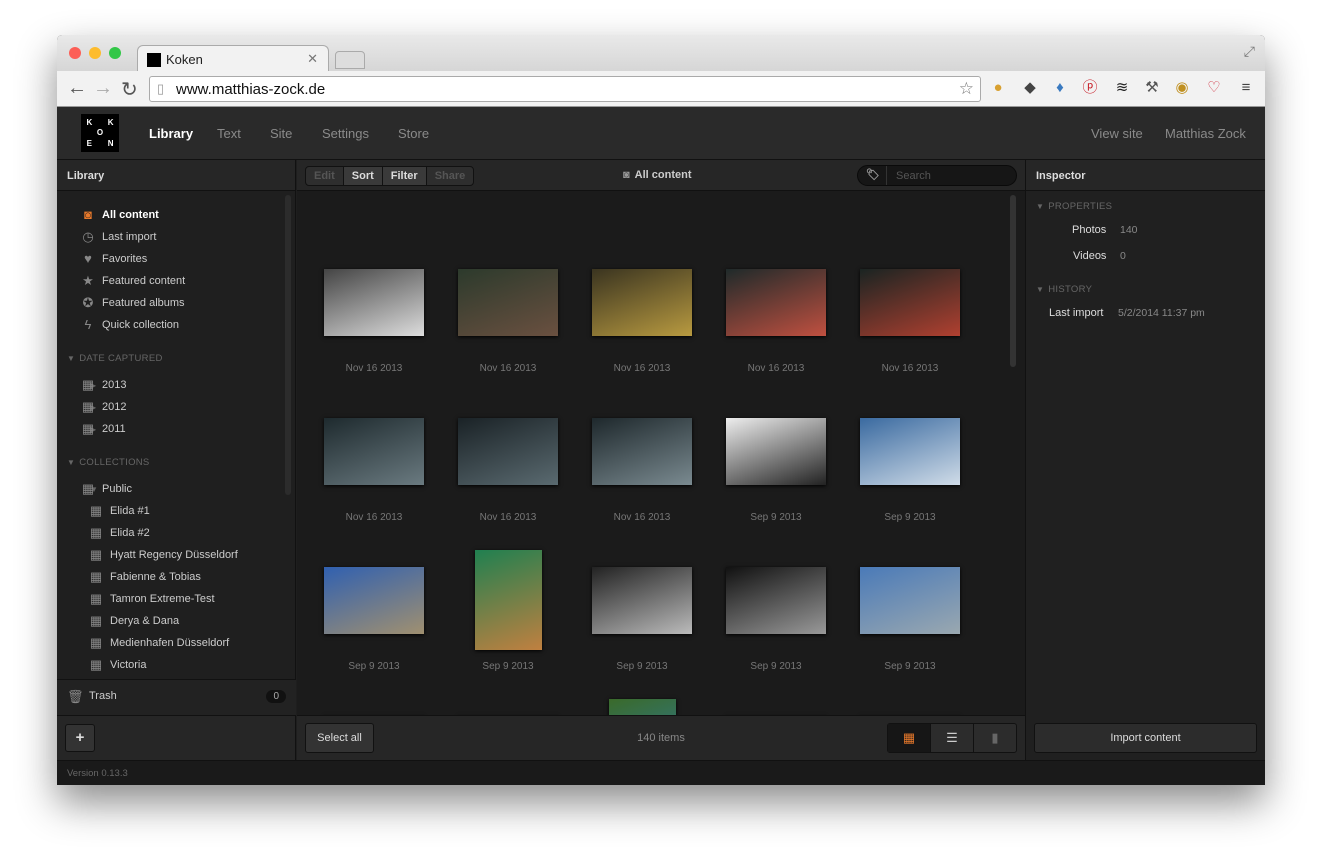 The image size is (1322, 864). What do you see at coordinates (133, 281) in the screenshot?
I see `library-item: ★ Featured content` at bounding box center [133, 281].